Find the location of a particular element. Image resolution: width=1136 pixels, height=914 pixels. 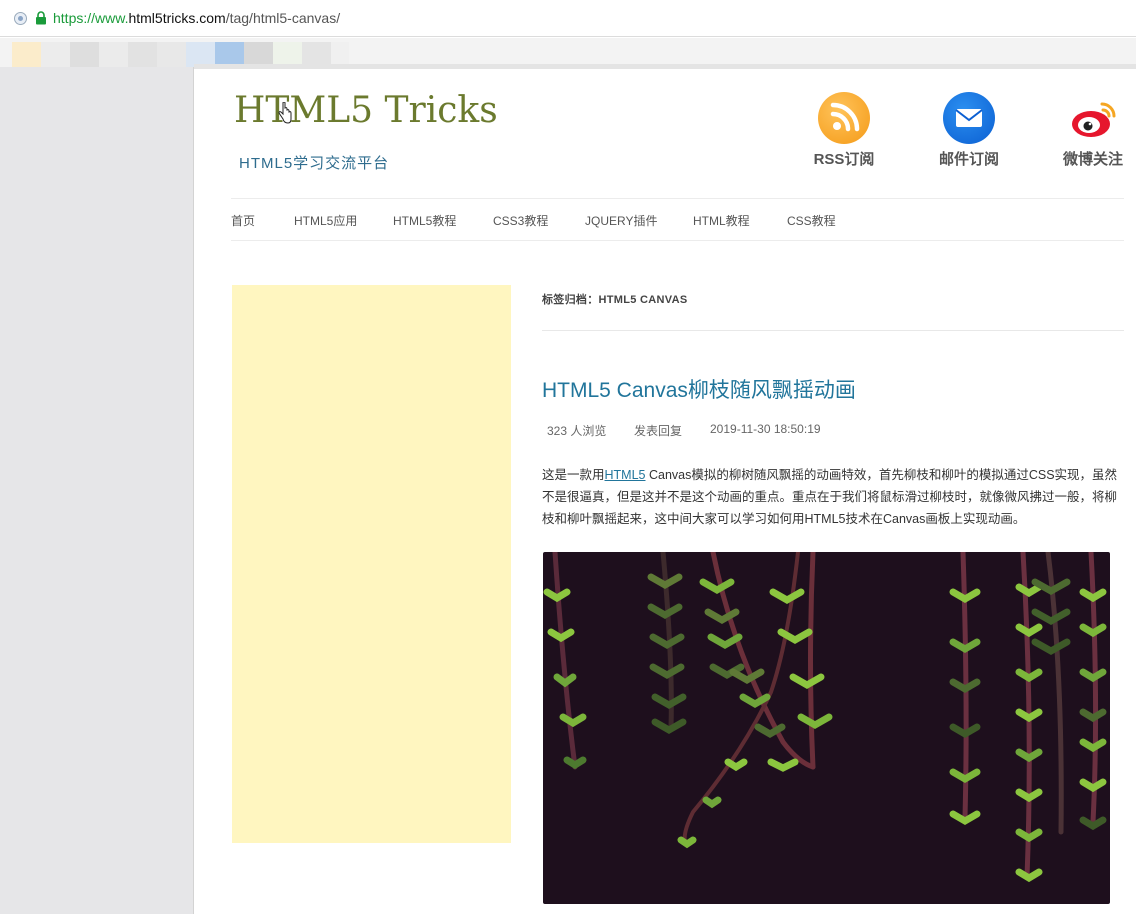

site-title: HTML5 Tricks is located at coordinates (366, 110).